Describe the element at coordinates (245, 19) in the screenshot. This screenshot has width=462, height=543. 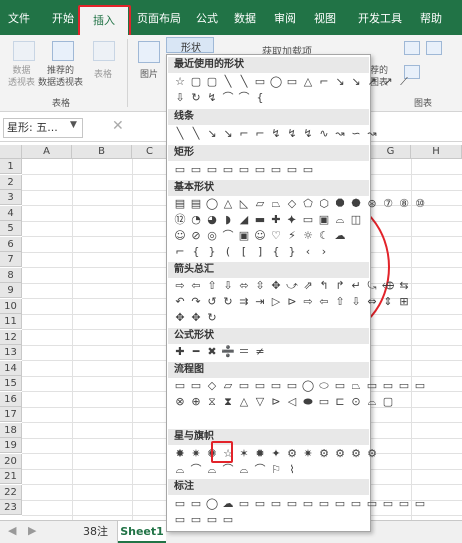
I see `tab-data: 数据` at that location.